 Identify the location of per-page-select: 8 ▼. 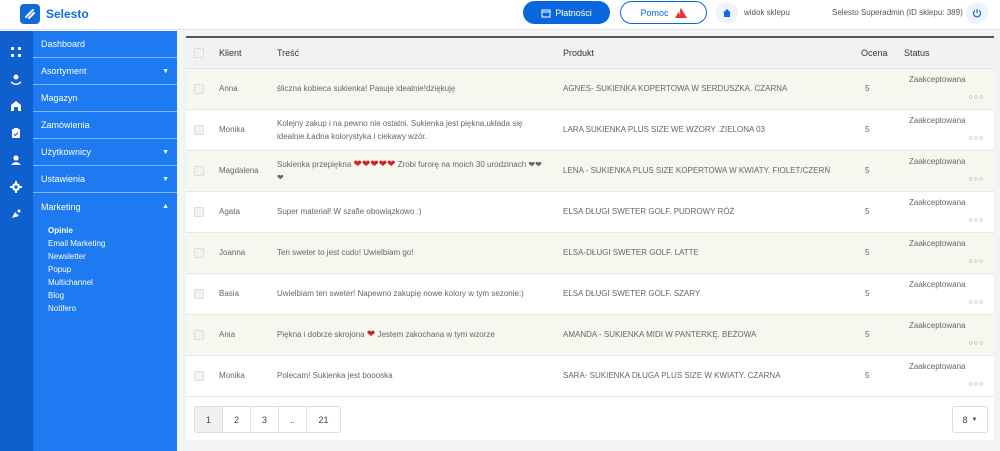
(970, 419).